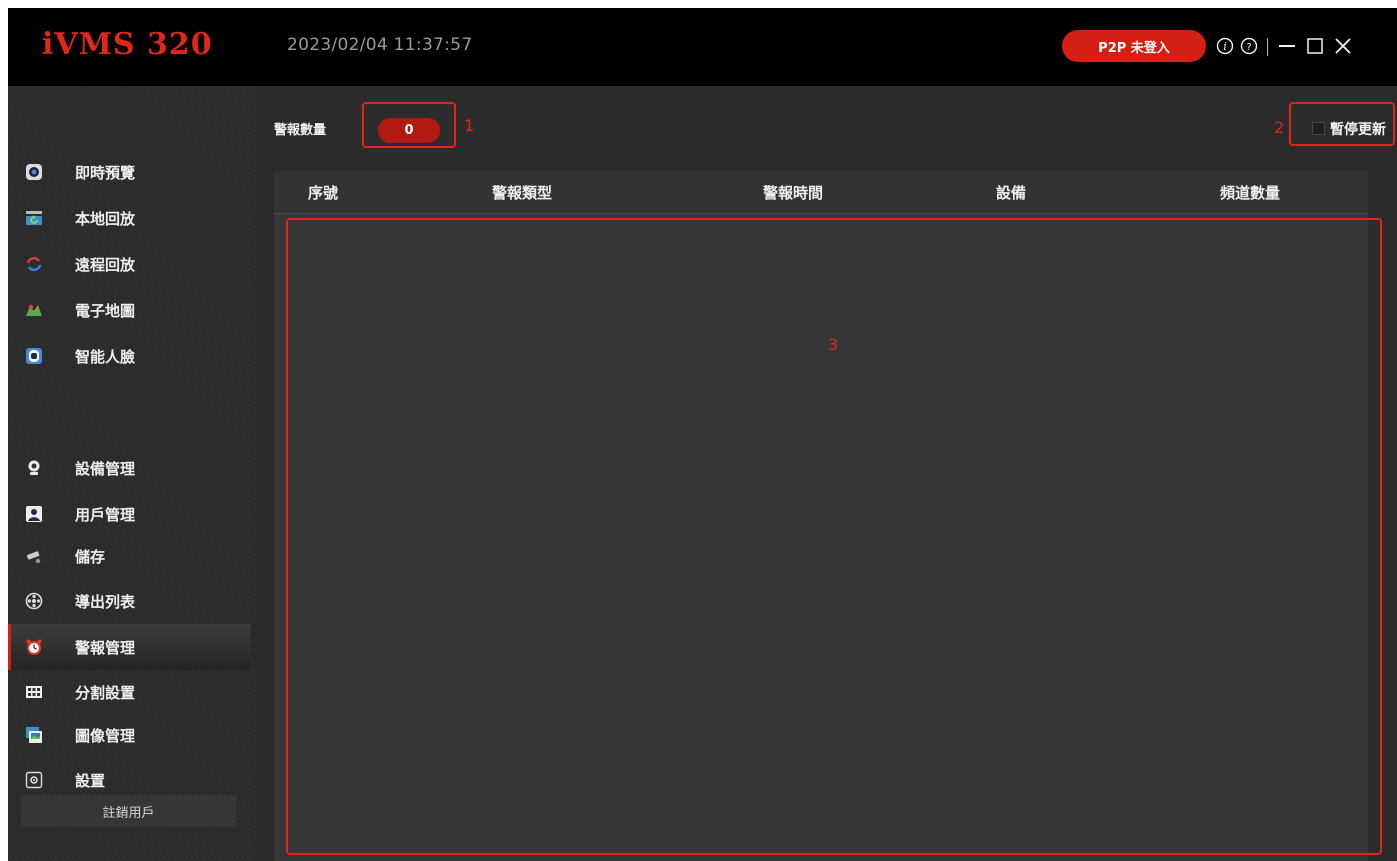  Describe the element at coordinates (34, 780) in the screenshot. I see `settings-icon` at that location.